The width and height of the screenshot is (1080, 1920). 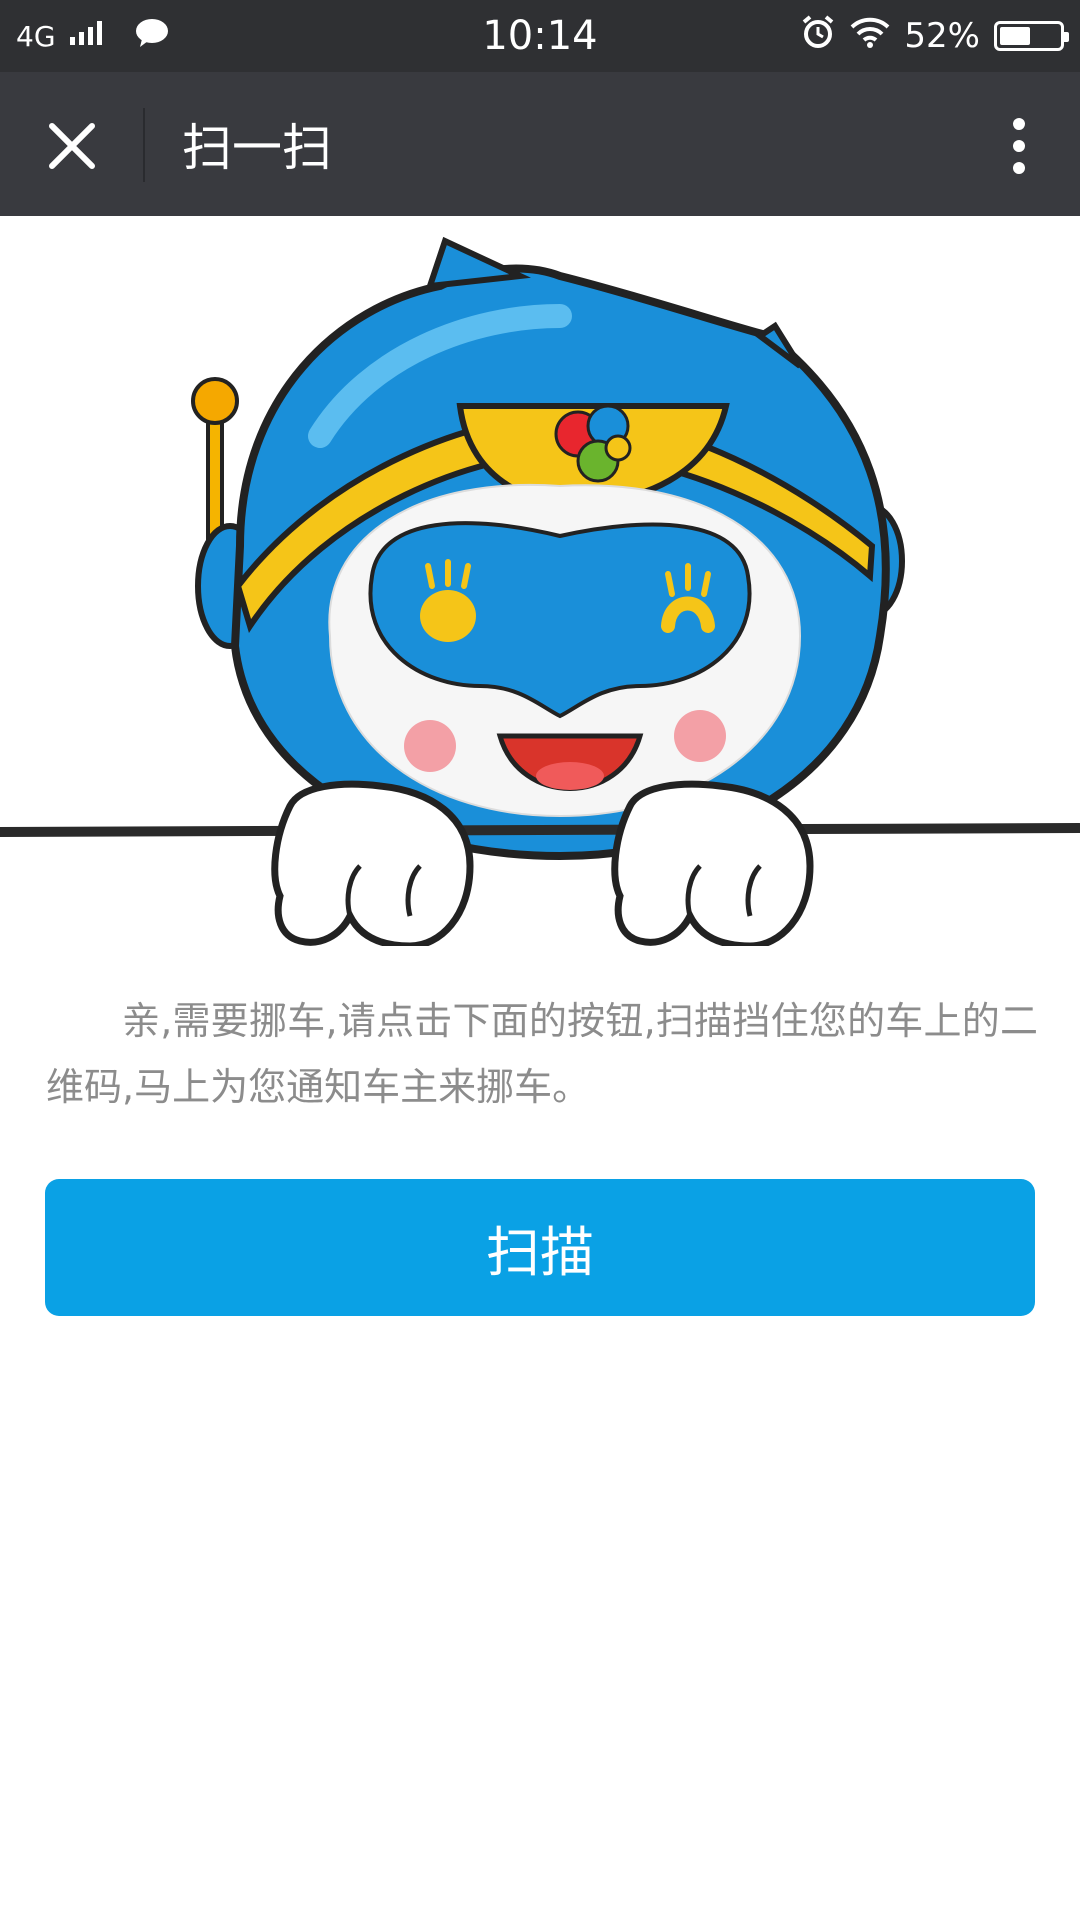 I want to click on left-cheek, so click(x=430, y=746).